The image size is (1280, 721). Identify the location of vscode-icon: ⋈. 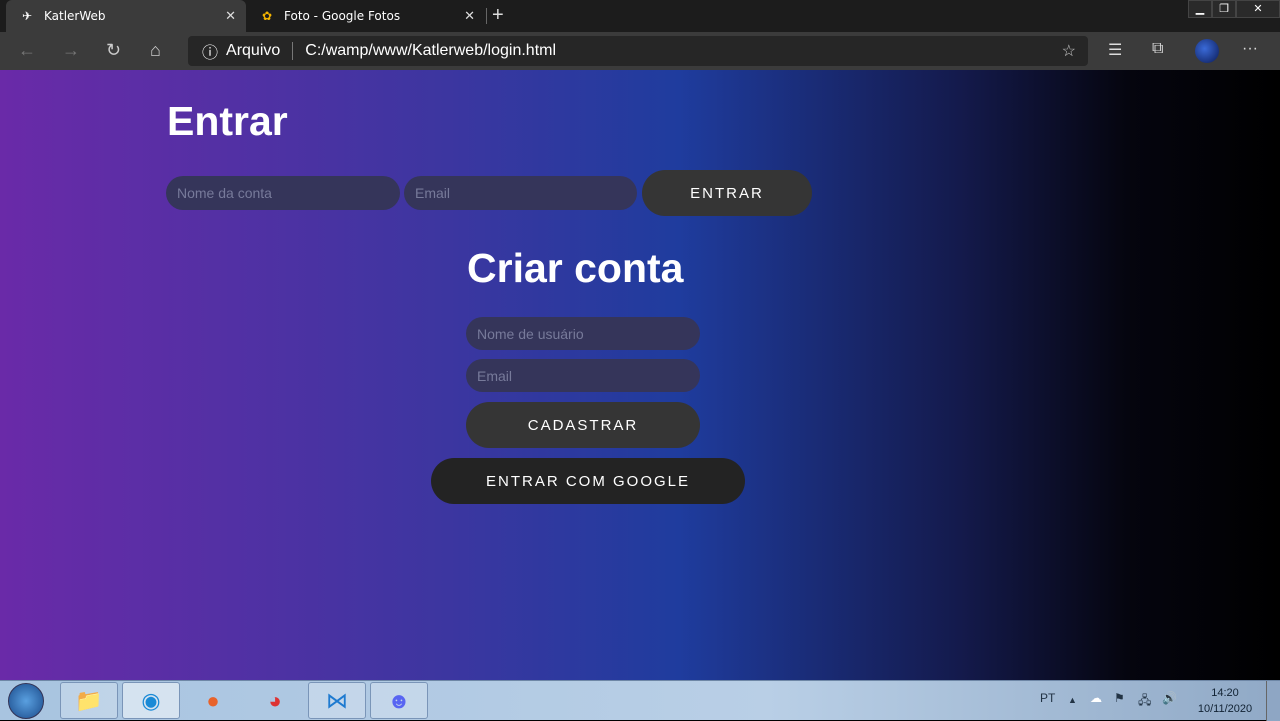
(337, 700).